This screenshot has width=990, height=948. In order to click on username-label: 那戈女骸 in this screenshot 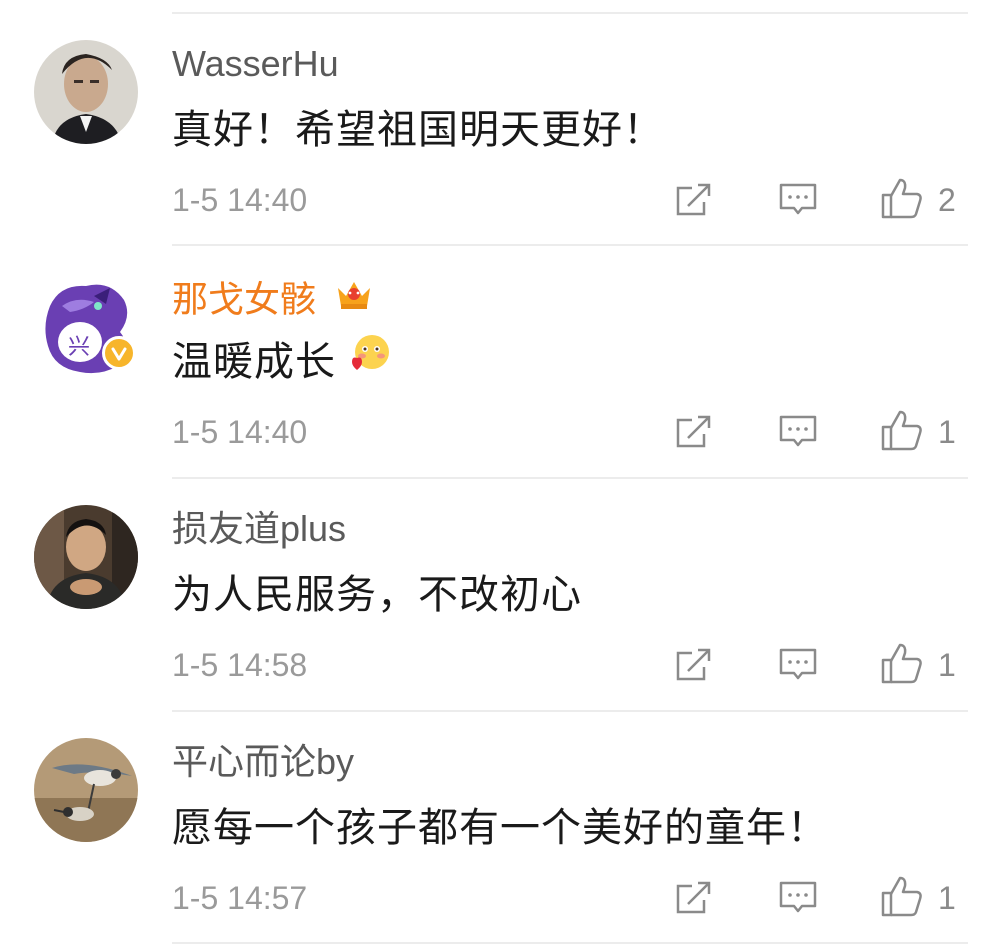, I will do `click(244, 299)`.